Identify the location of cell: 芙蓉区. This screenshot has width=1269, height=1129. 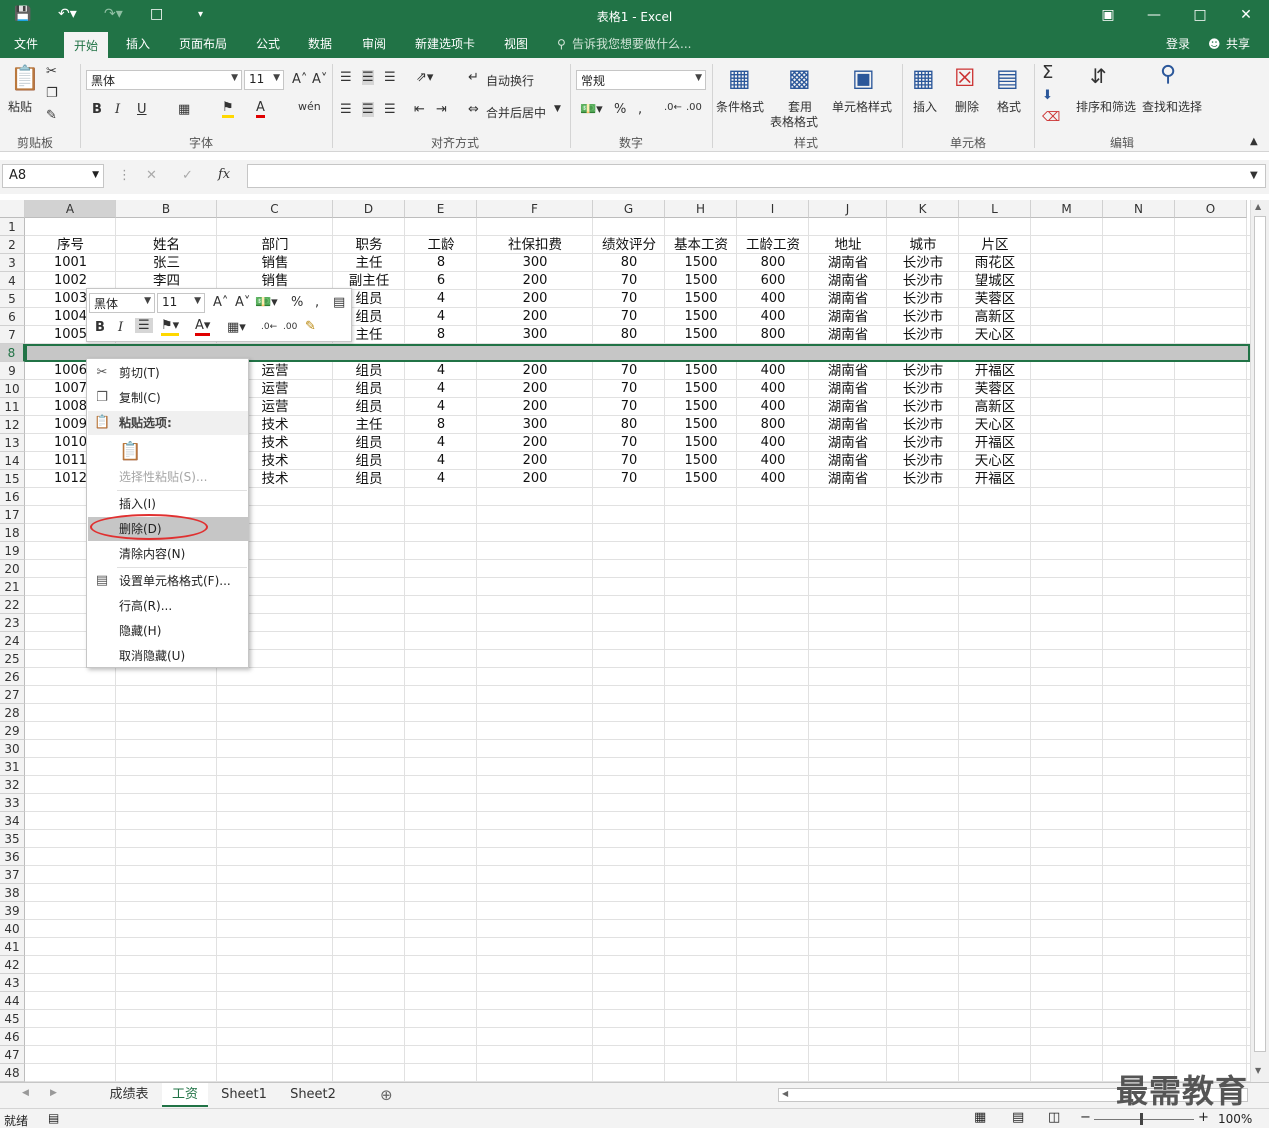
(995, 299).